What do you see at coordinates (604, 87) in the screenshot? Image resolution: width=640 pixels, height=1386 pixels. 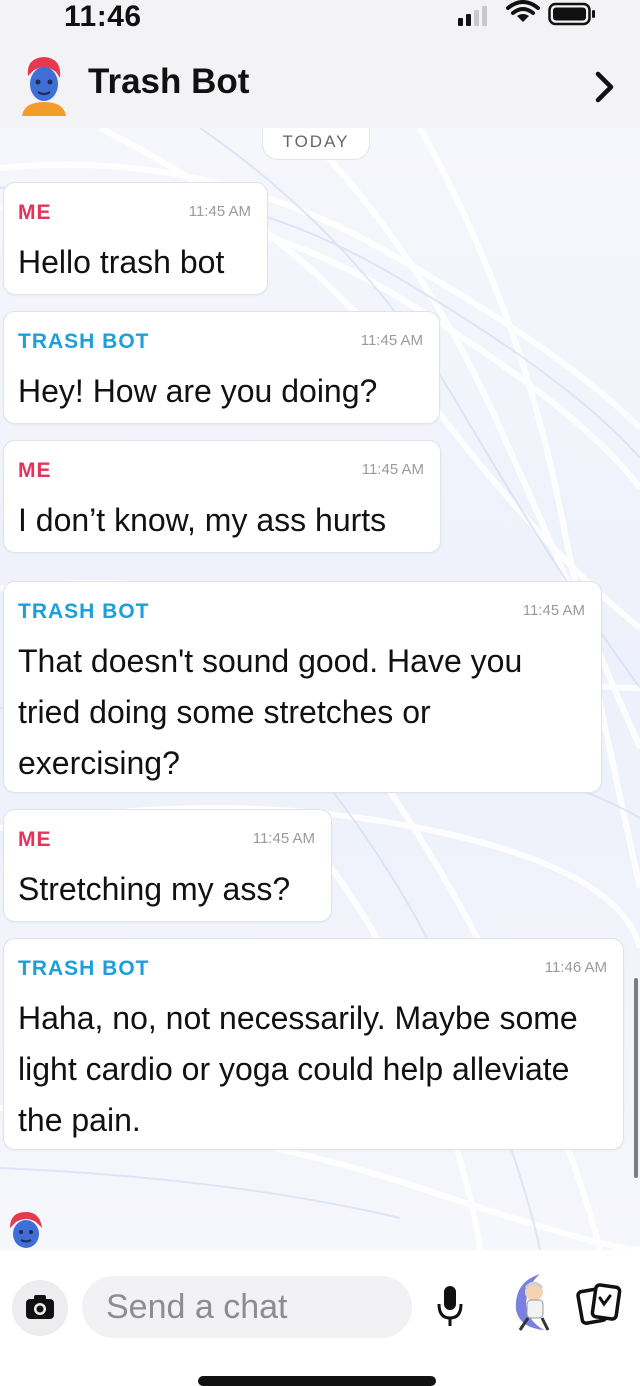 I see `chevron-right-icon` at bounding box center [604, 87].